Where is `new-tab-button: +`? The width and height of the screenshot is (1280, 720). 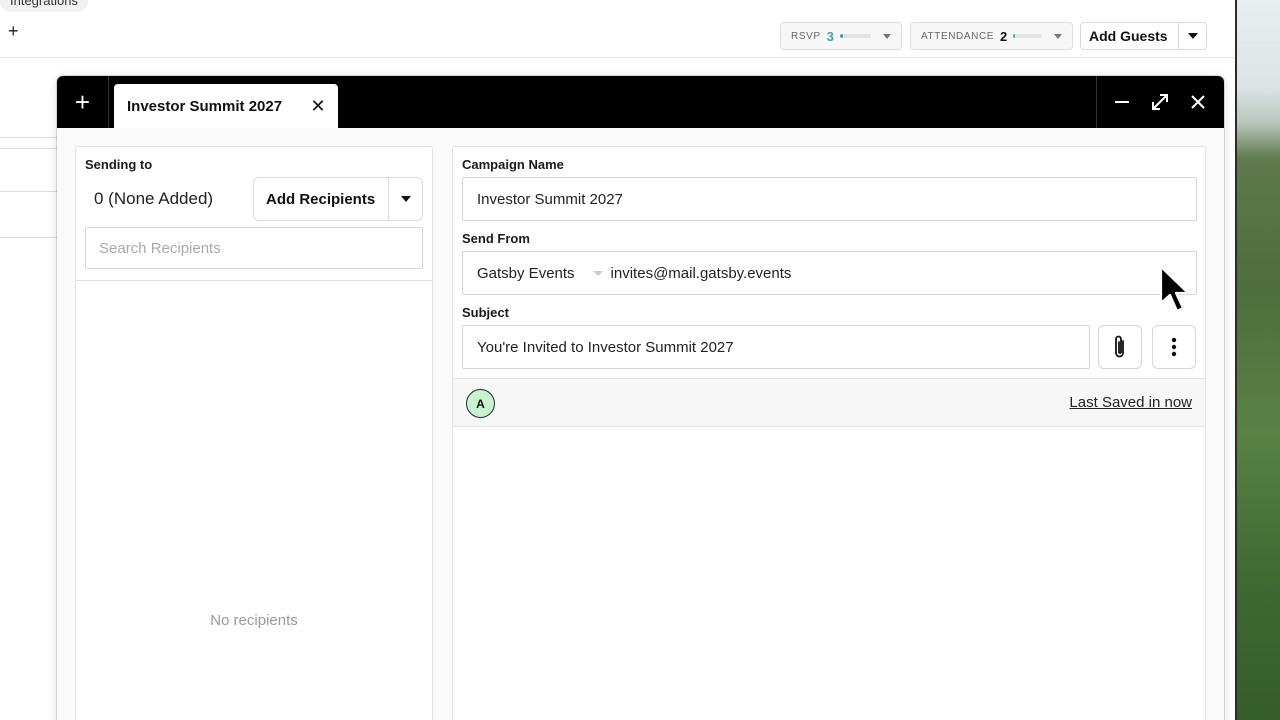 new-tab-button: + is located at coordinates (83, 102).